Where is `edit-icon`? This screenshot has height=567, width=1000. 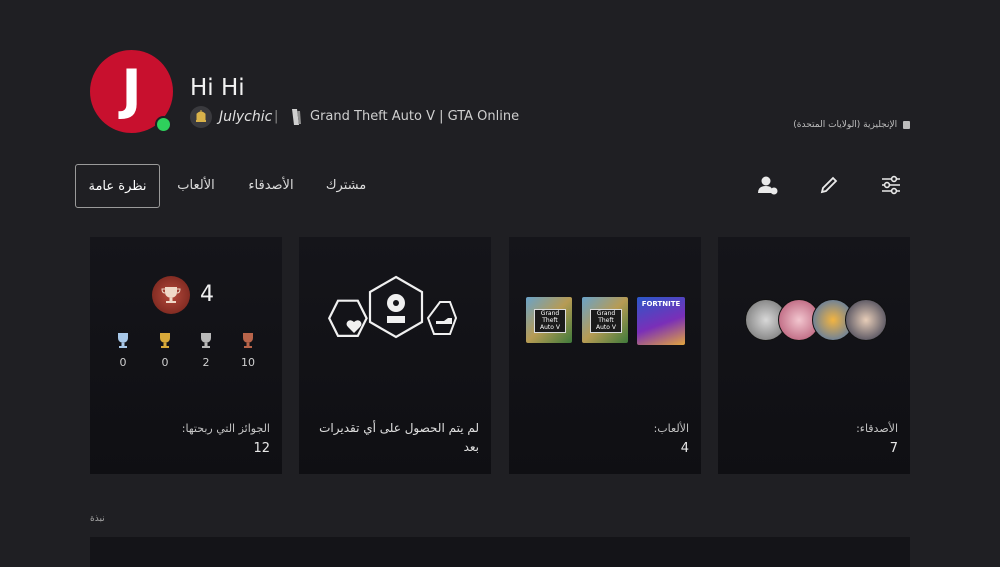
edit-icon is located at coordinates (829, 185).